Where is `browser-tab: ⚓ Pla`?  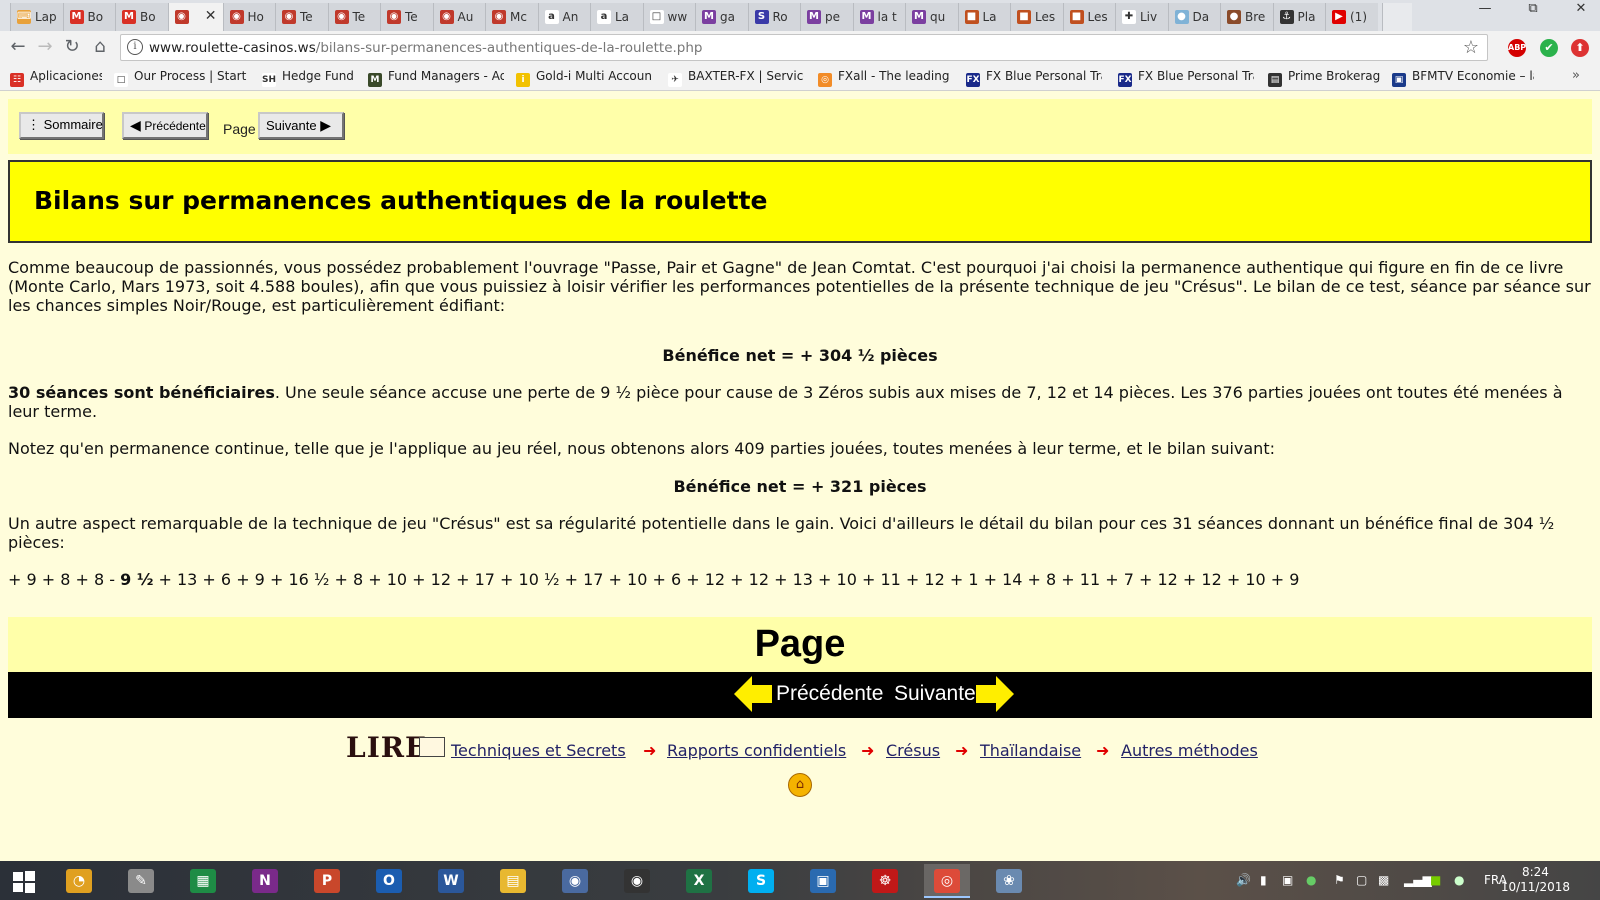 browser-tab: ⚓ Pla is located at coordinates (1298, 17).